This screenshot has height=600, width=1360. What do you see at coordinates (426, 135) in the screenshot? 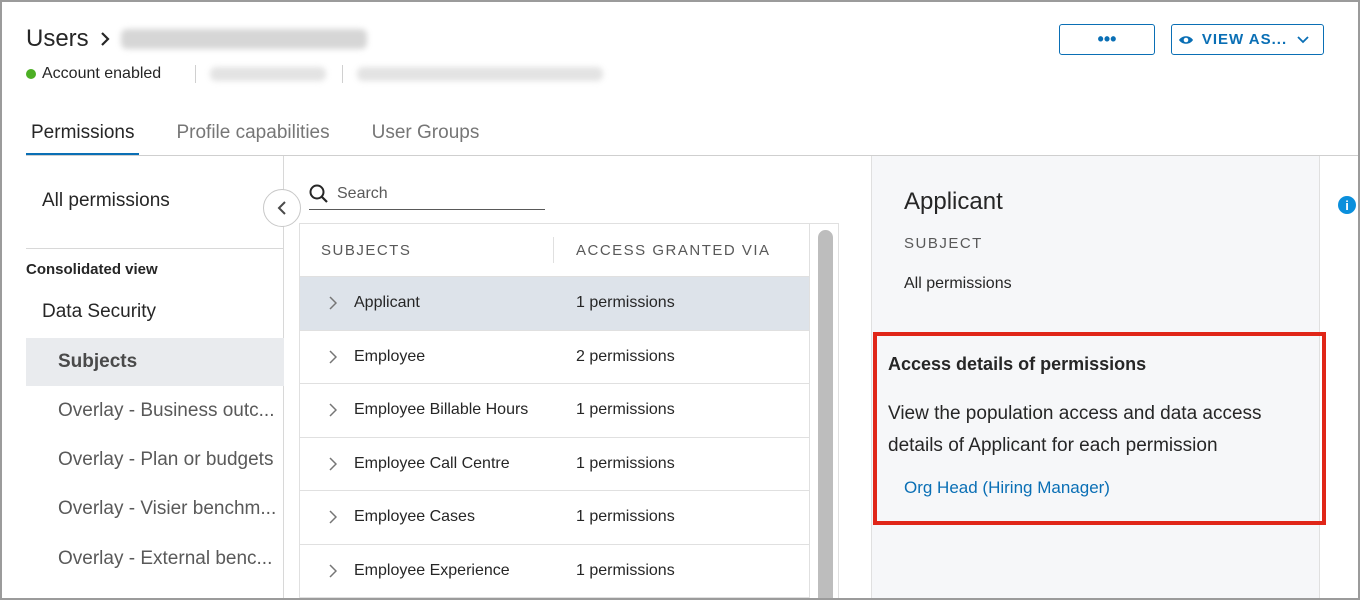
I see `tab-user-groups: User Groups` at bounding box center [426, 135].